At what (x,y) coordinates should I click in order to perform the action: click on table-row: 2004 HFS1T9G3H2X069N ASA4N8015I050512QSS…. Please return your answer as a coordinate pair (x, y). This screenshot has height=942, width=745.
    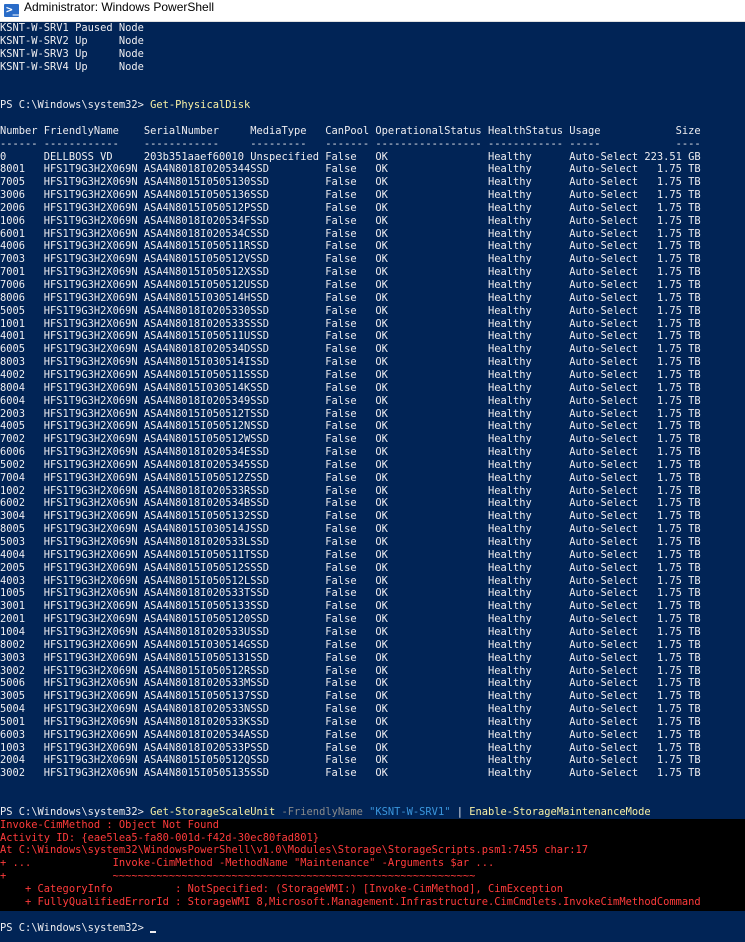
    Looking at the image, I should click on (350, 760).